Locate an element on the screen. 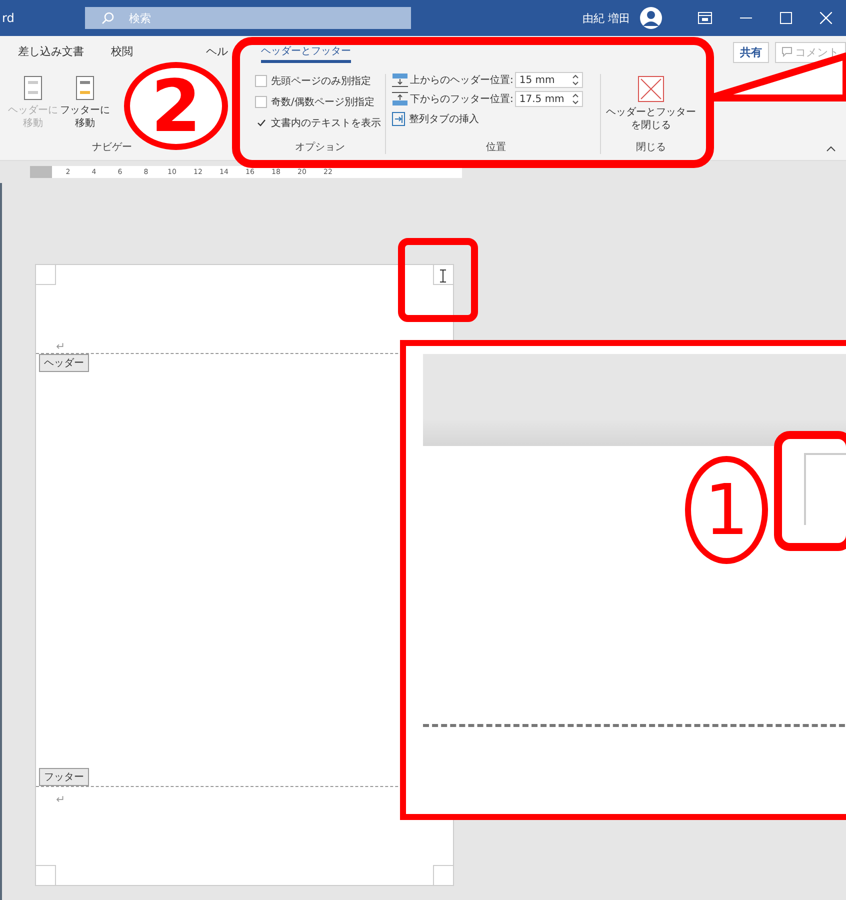 The image size is (846, 900). header-tag: ヘッダー is located at coordinates (64, 363).